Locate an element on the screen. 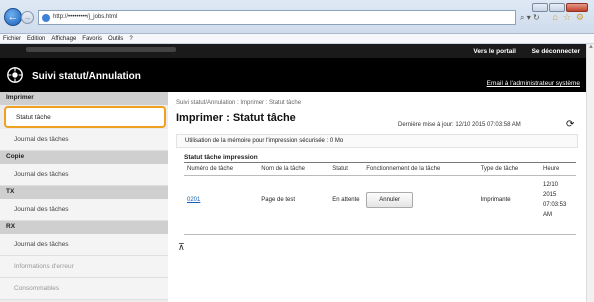 The image size is (594, 302). col-time: Heure is located at coordinates (558, 169).